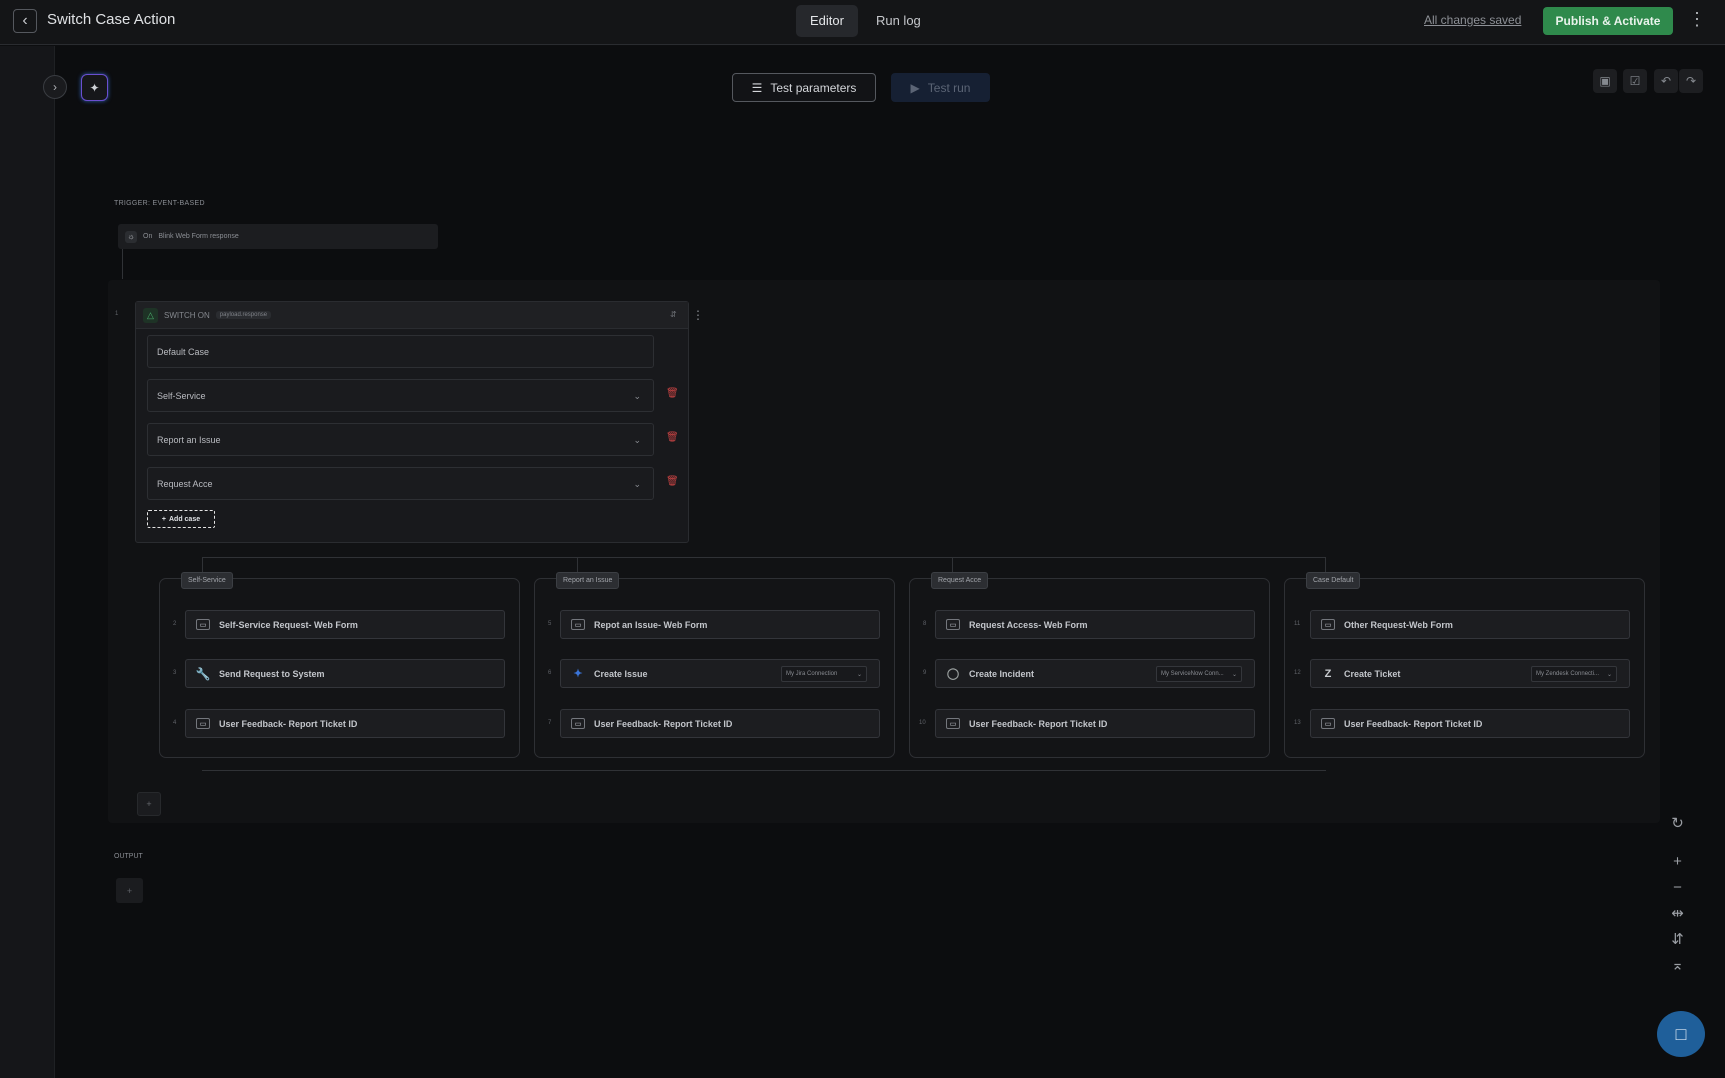 This screenshot has height=1078, width=1725. Describe the element at coordinates (184, 519) in the screenshot. I see `add-case-label: Add case` at that location.